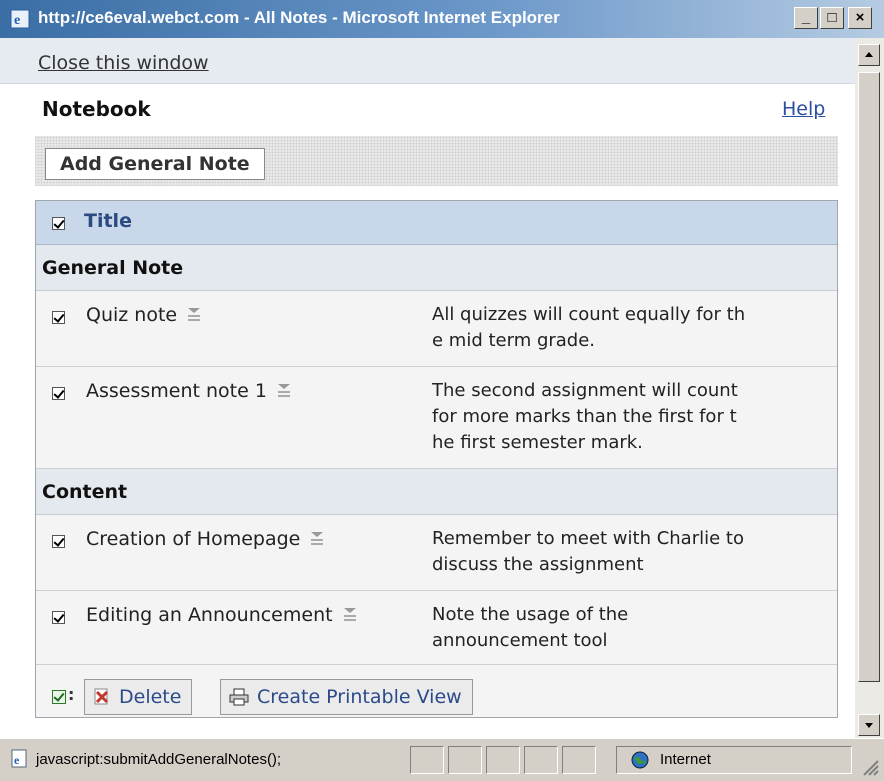 The width and height of the screenshot is (884, 781). What do you see at coordinates (108, 221) in the screenshot?
I see `title-column-header: Title` at bounding box center [108, 221].